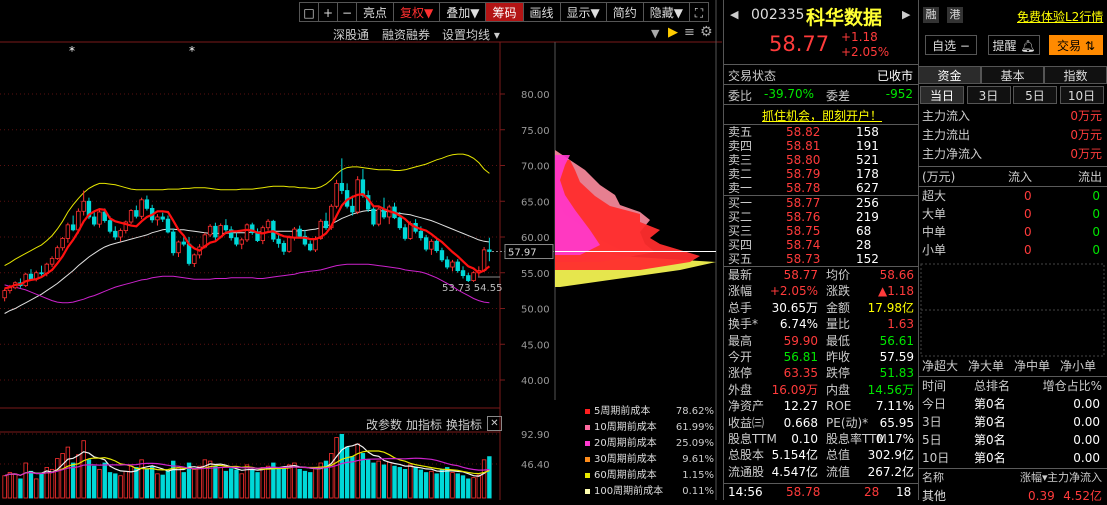  I want to click on tick-volume: 28, so click(872, 492).